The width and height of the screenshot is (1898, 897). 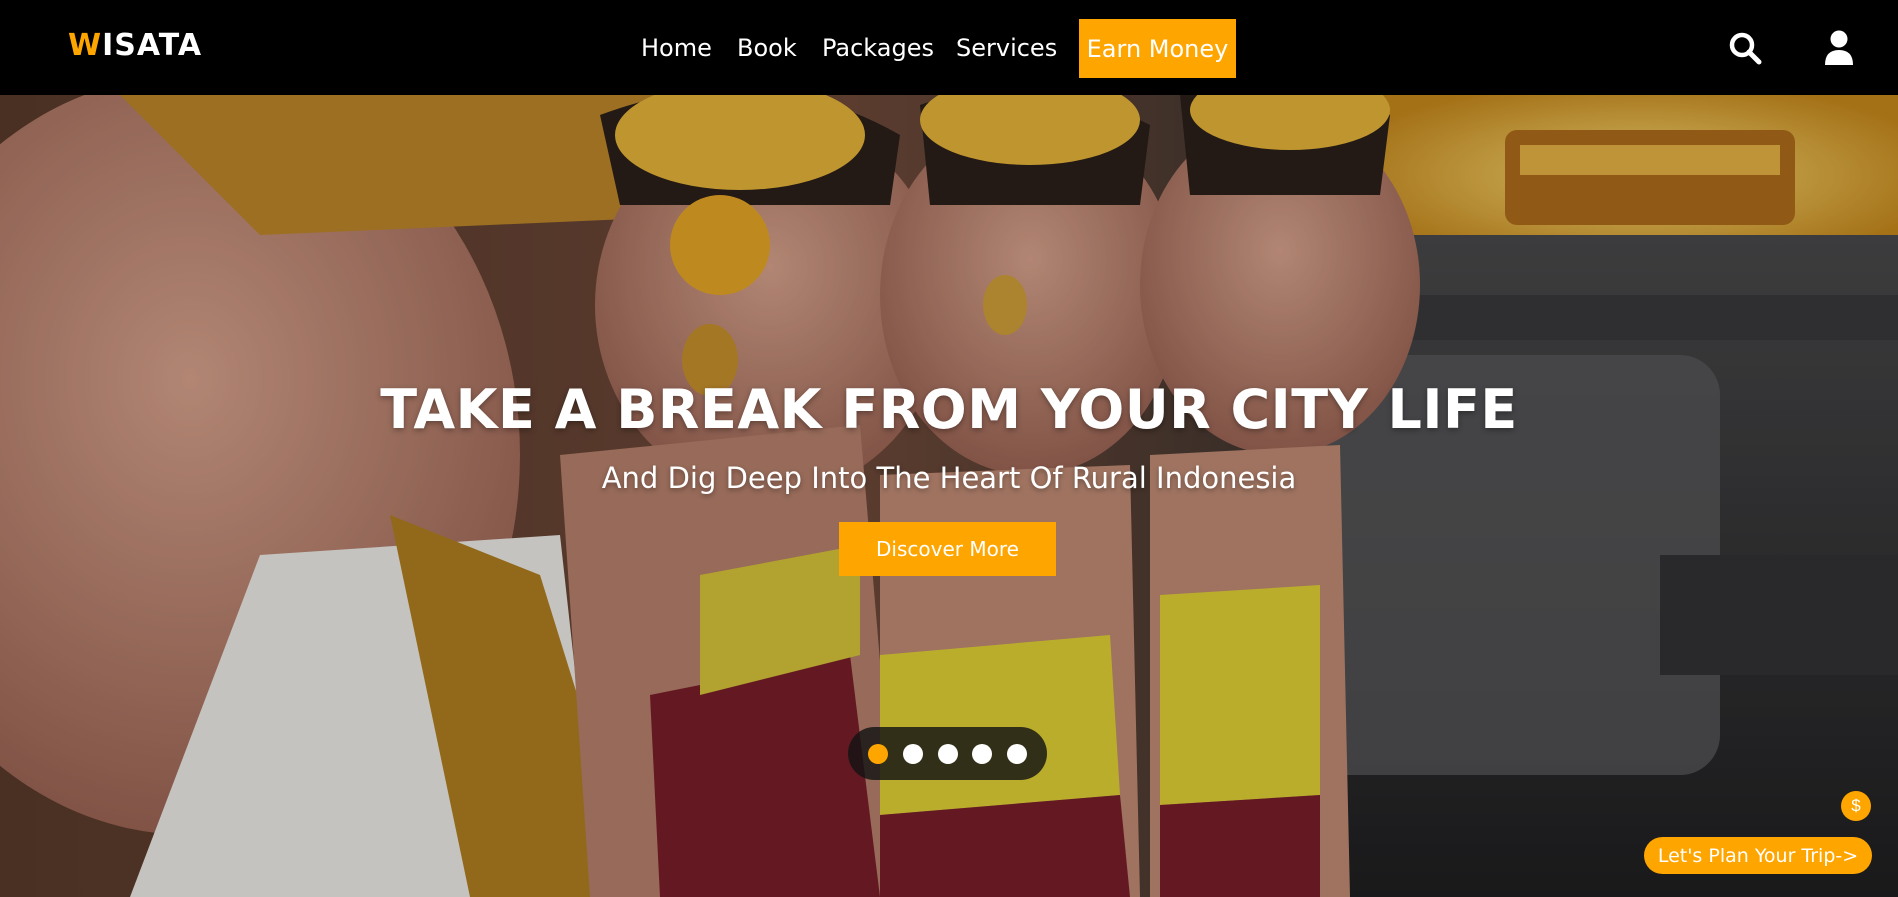 I want to click on main-nav: Home Book Packages Services Earn Money, so click(x=949, y=47).